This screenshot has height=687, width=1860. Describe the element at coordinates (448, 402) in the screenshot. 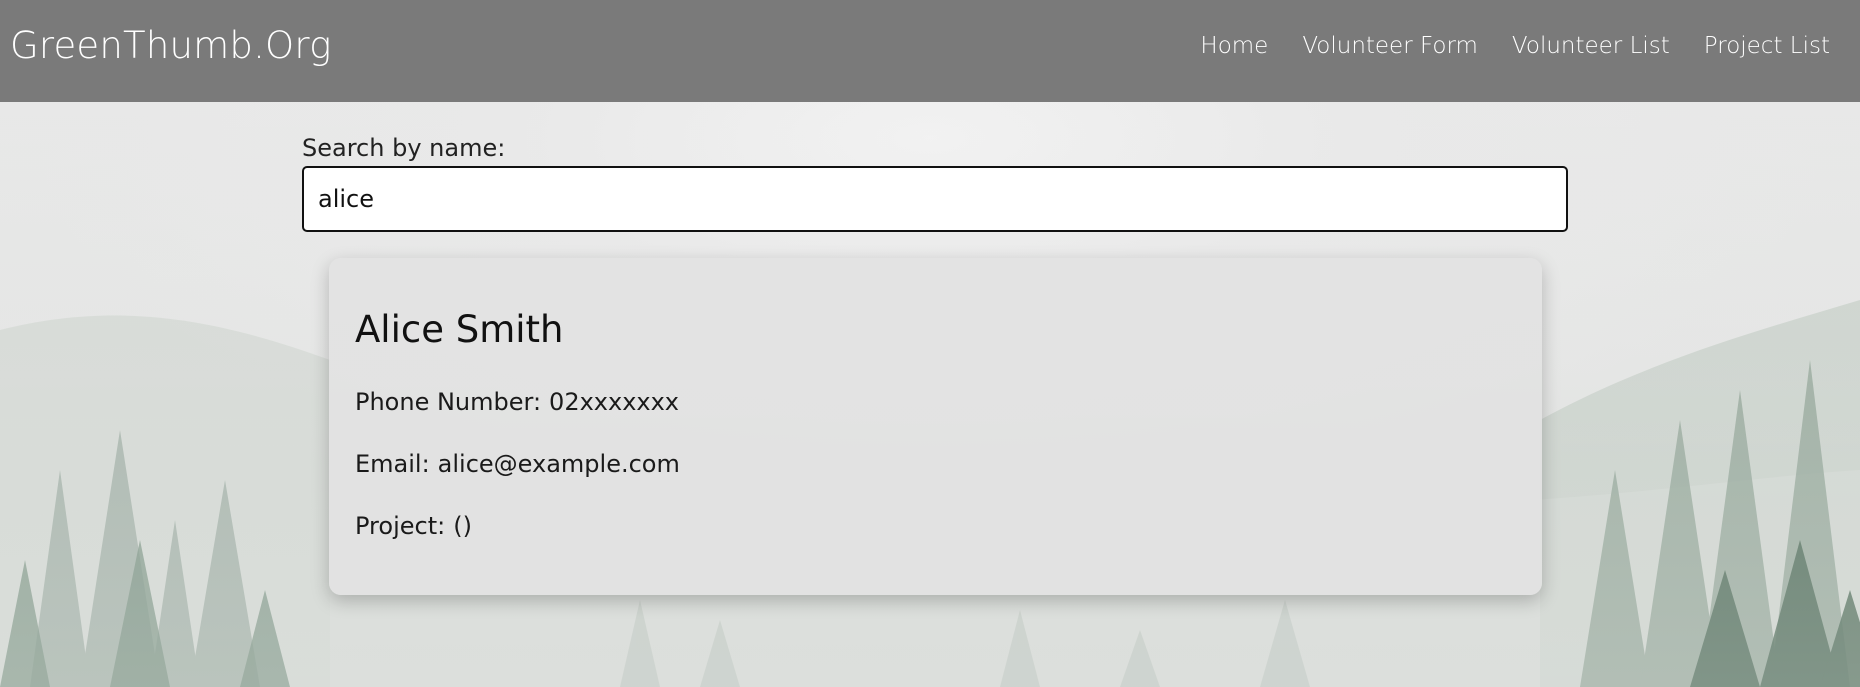

I see `phone-label: Phone Number:` at that location.